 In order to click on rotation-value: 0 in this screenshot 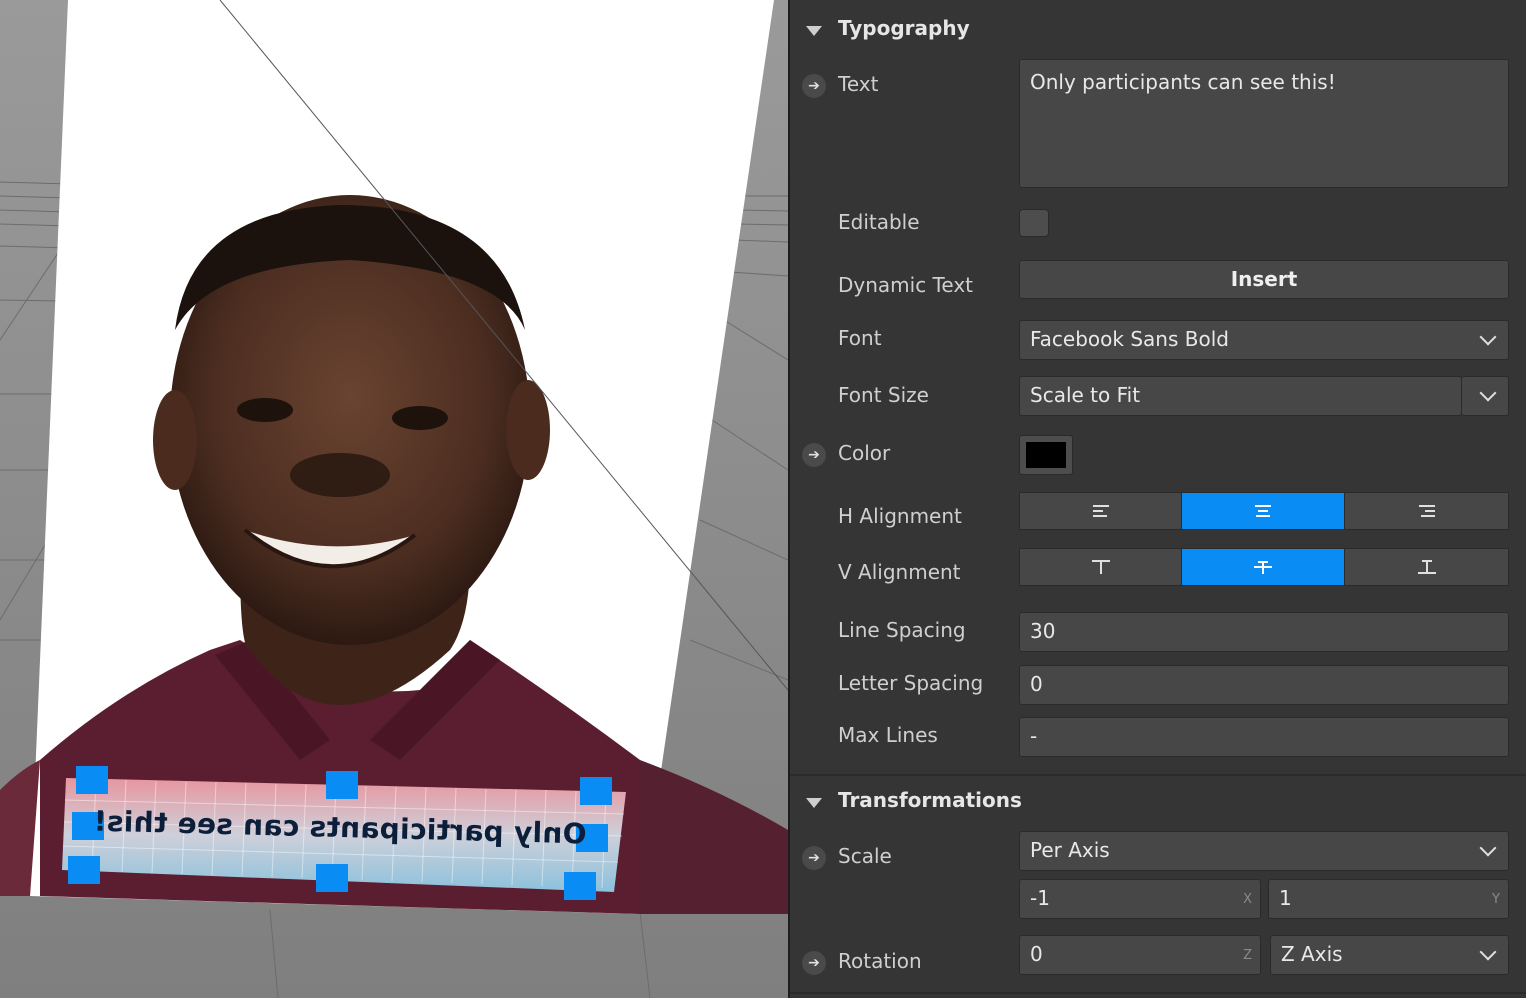, I will do `click(1036, 954)`.